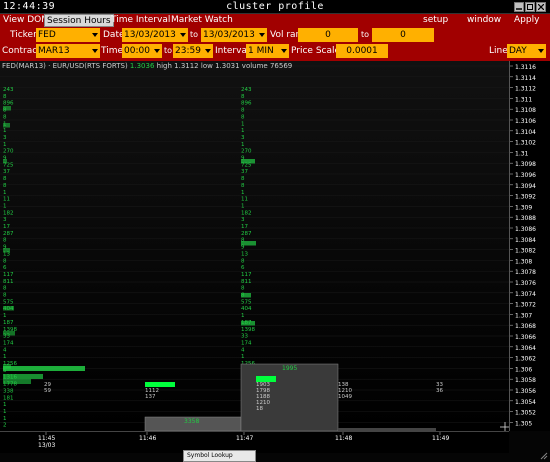  What do you see at coordinates (522, 153) in the screenshot?
I see `price-tick-label: 1.31` at bounding box center [522, 153].